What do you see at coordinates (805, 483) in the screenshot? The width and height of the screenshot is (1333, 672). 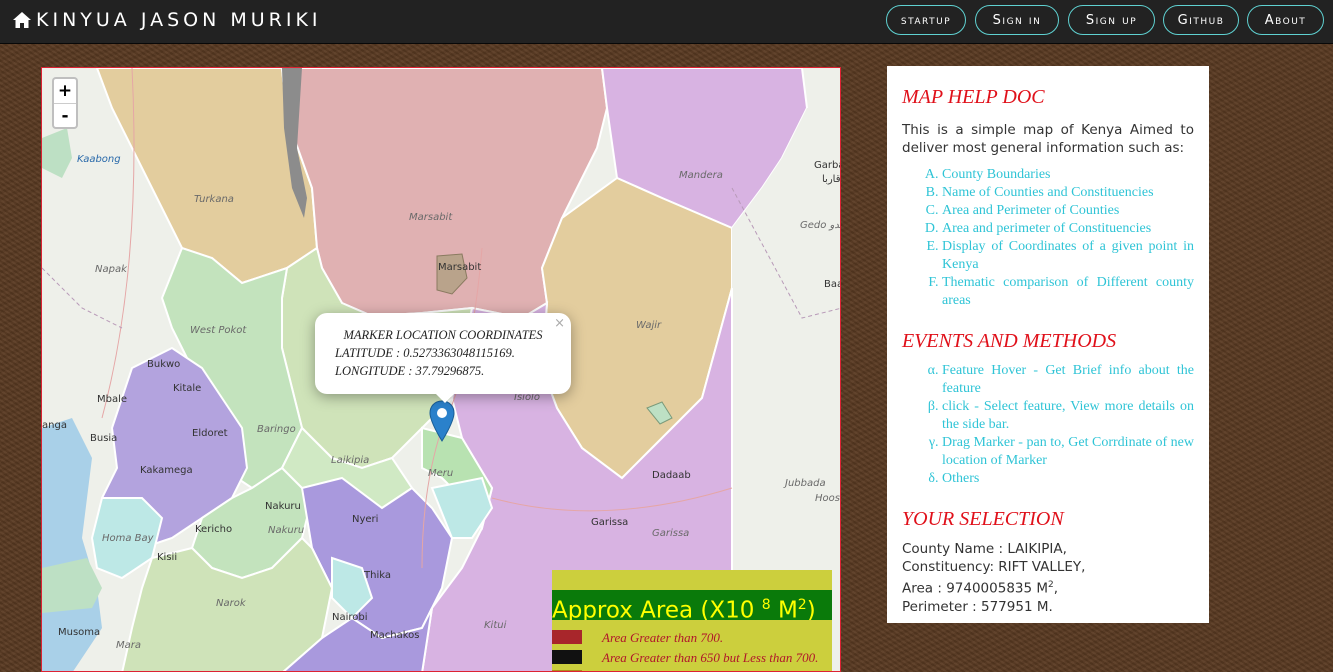 I see `label-jubbada: Jubbada` at bounding box center [805, 483].